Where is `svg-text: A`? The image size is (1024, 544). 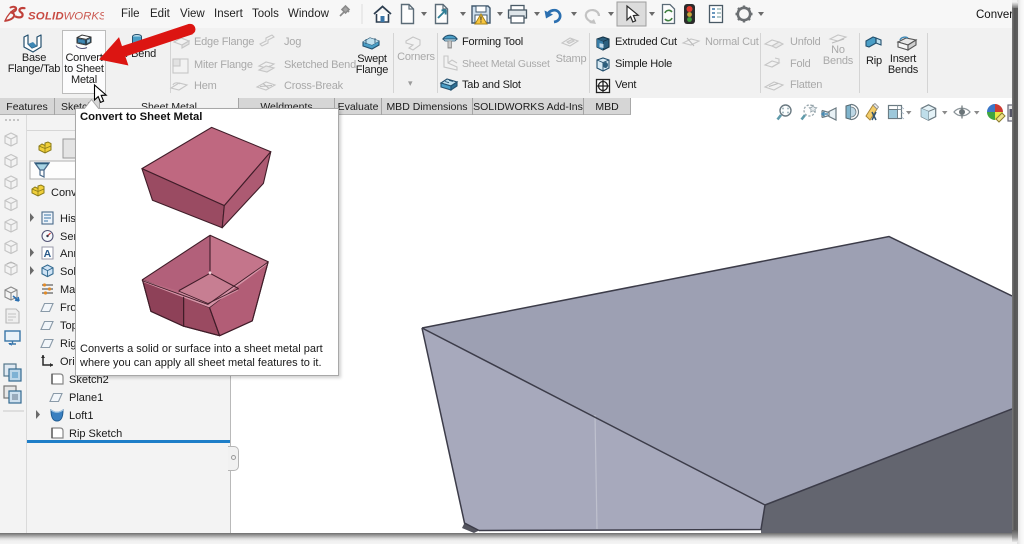 svg-text: A is located at coordinates (48, 254).